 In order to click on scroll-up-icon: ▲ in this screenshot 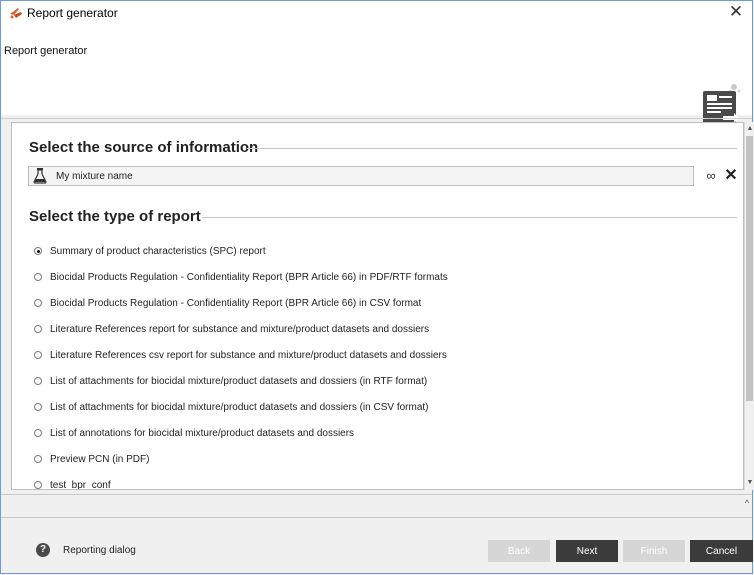, I will do `click(749, 129)`.